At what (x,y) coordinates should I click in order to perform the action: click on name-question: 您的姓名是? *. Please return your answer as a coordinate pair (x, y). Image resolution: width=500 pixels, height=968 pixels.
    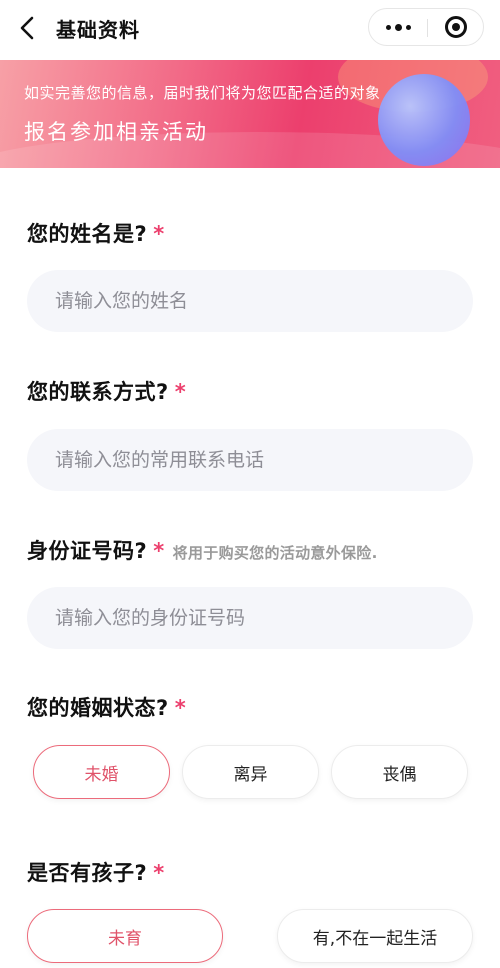
    Looking at the image, I should click on (96, 233).